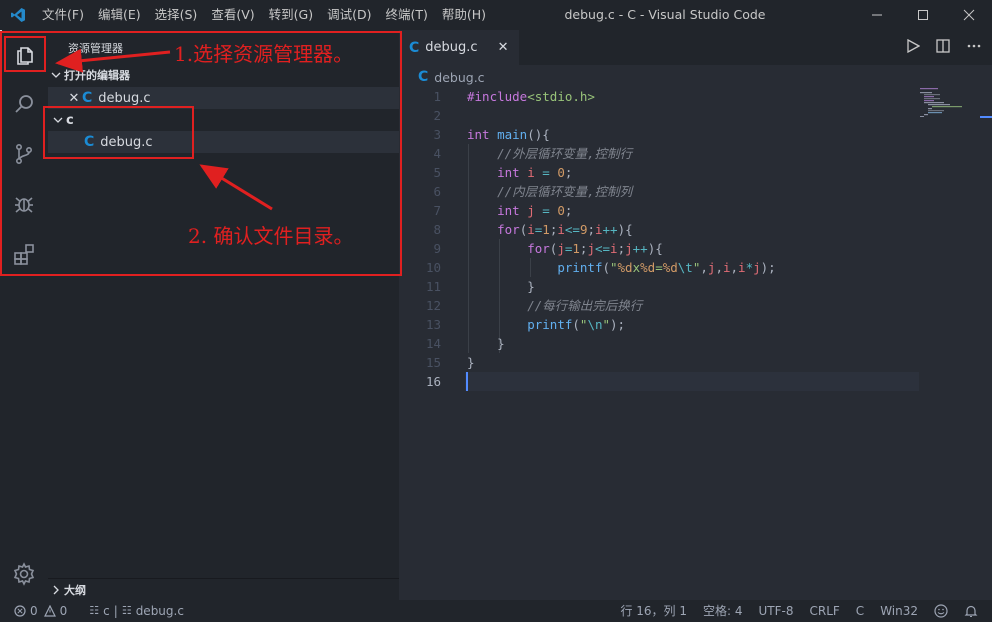 The image size is (992, 622). I want to click on arrow-to-file-tree, so click(236, 187).